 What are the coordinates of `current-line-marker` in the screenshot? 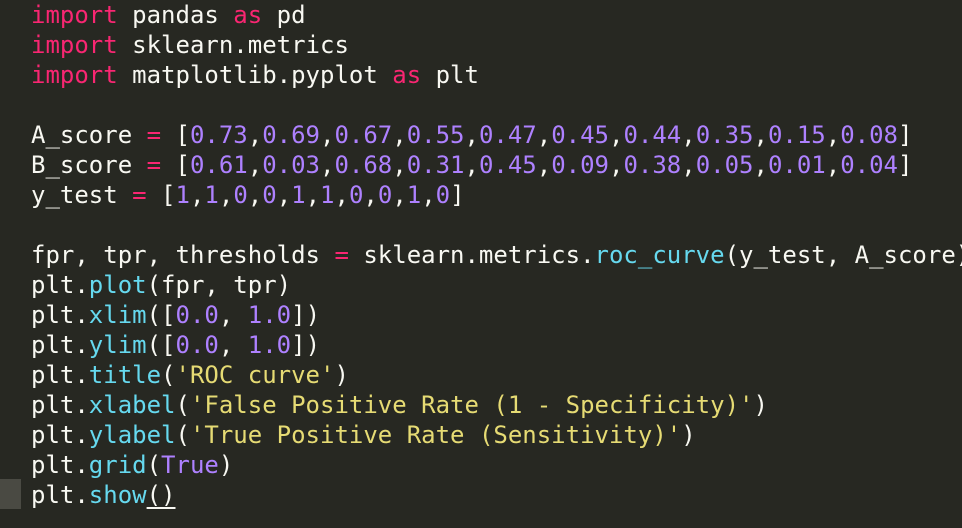 It's located at (10, 494).